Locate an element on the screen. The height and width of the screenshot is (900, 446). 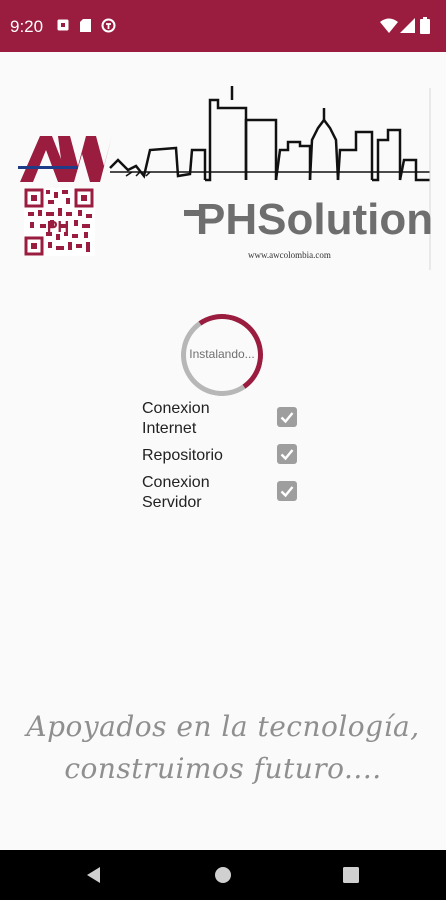
home-icon is located at coordinates (223, 875).